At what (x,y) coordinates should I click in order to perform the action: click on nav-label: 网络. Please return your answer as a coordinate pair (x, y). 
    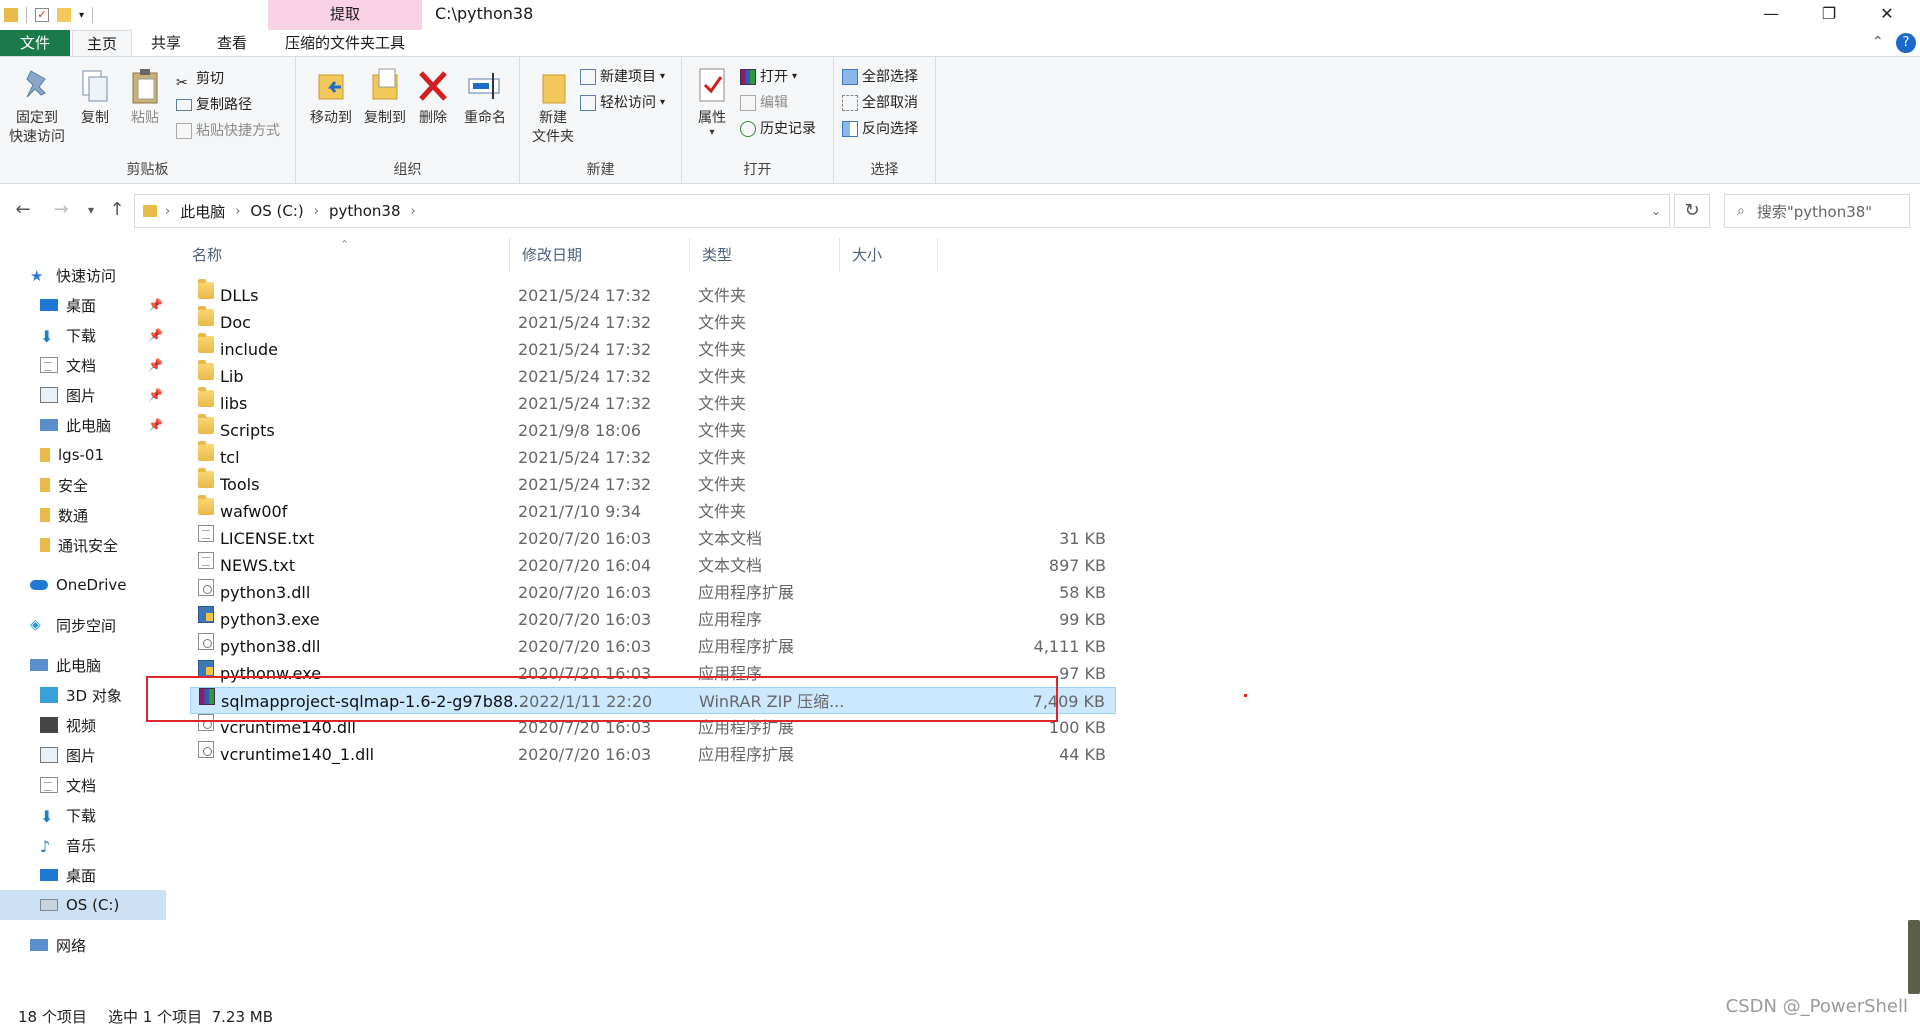
    Looking at the image, I should click on (71, 945).